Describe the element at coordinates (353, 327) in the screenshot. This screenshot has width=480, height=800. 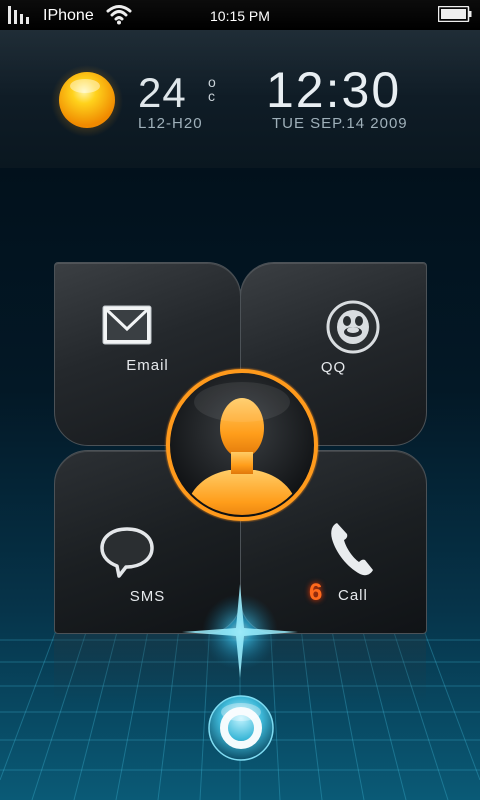
I see `penguin-icon` at that location.